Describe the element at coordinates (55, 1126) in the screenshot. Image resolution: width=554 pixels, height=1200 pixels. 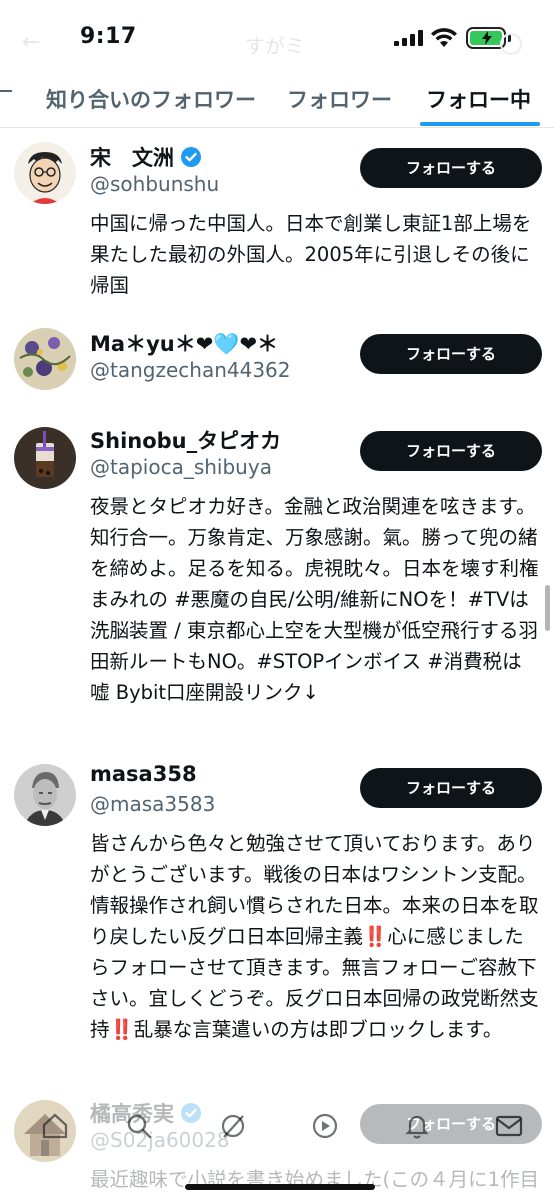
I see `home-icon` at that location.